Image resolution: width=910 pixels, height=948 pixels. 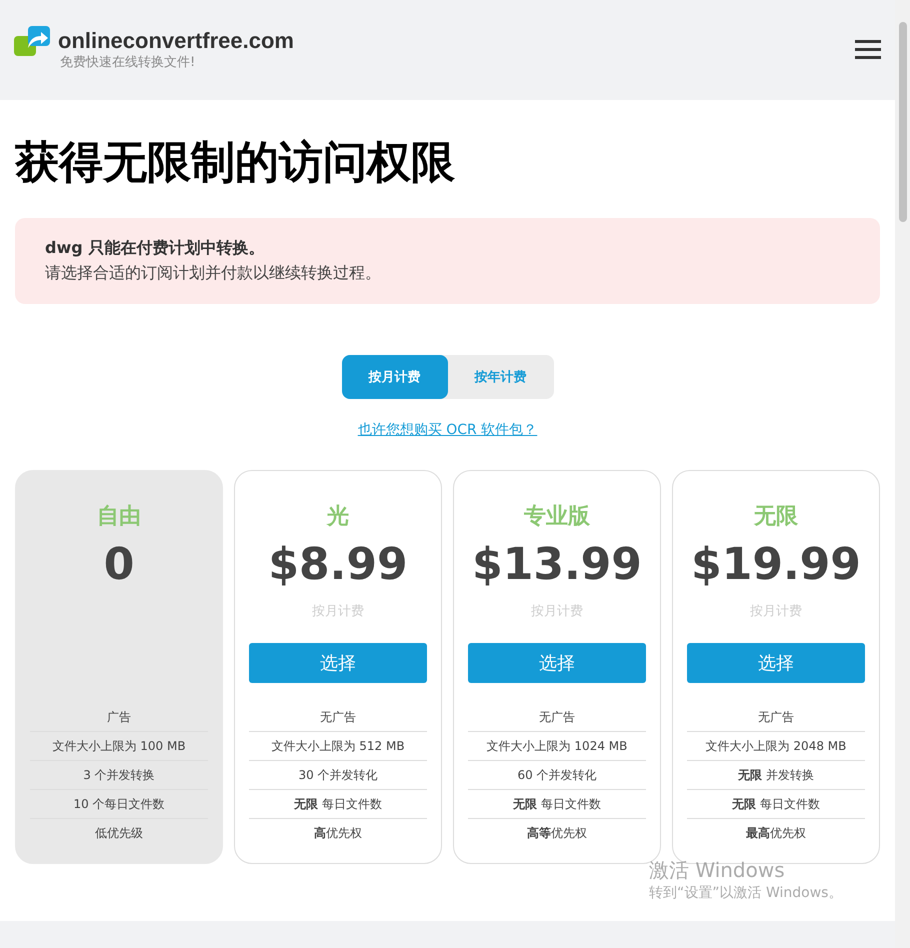 What do you see at coordinates (176, 41) in the screenshot?
I see `site-name: onlineconvertfree.com` at bounding box center [176, 41].